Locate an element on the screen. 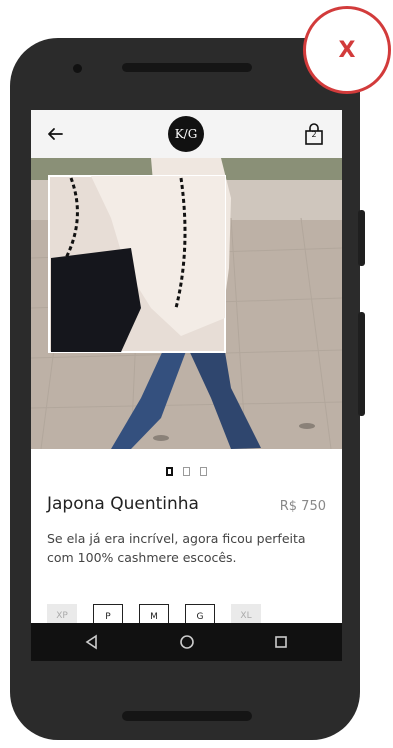  earpiece-speaker is located at coordinates (187, 67).